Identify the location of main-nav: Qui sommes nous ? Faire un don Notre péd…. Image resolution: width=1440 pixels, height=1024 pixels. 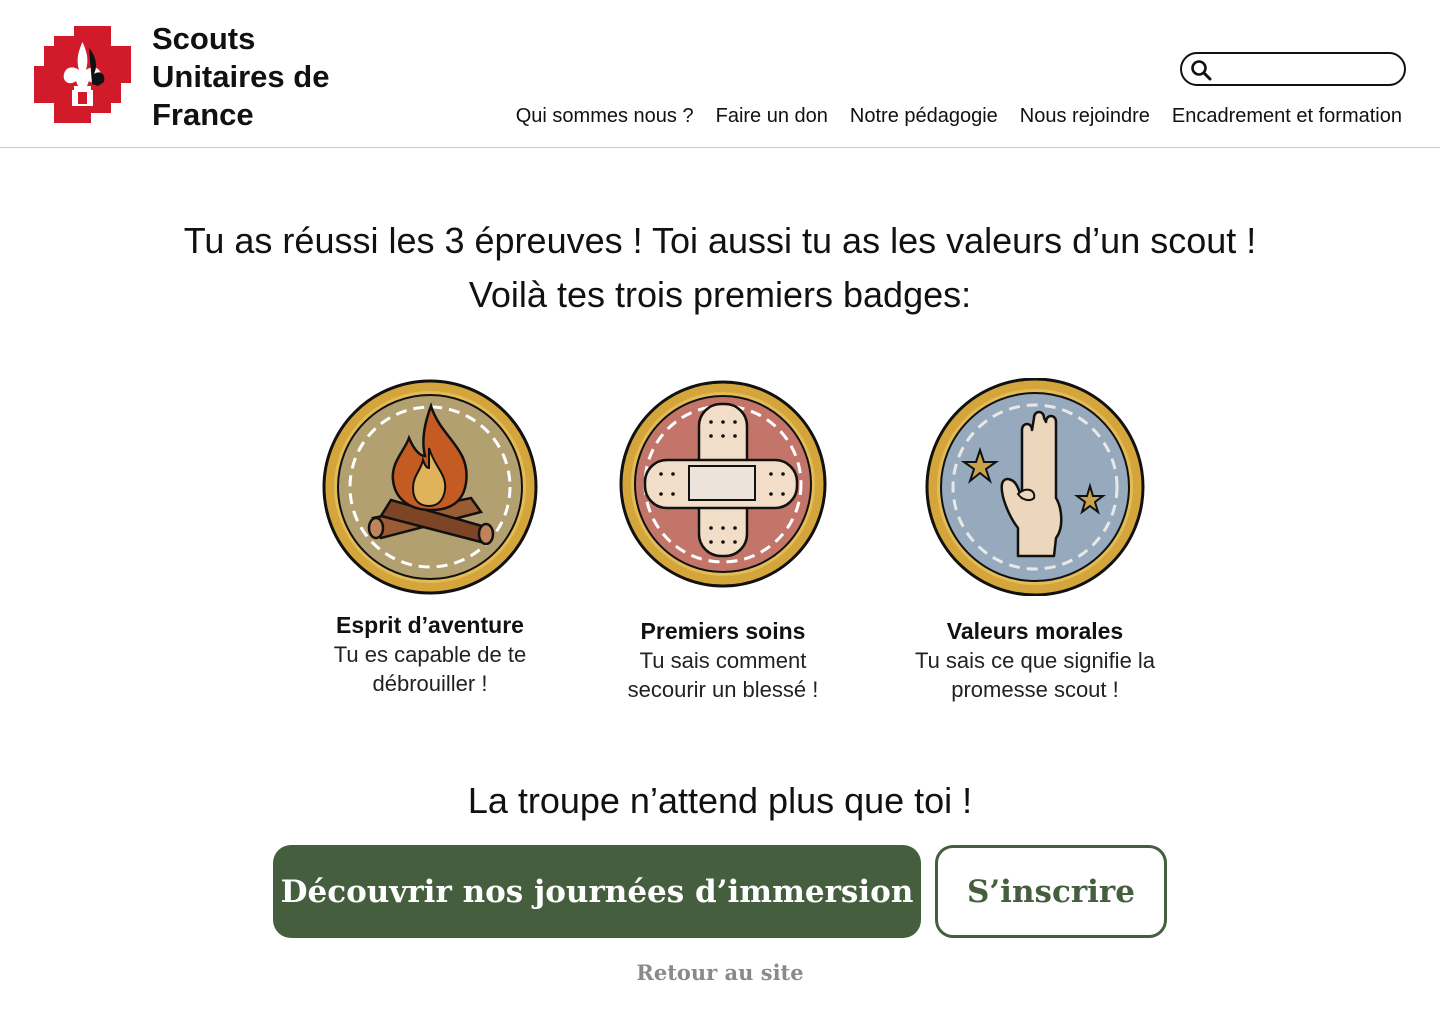
(948, 116).